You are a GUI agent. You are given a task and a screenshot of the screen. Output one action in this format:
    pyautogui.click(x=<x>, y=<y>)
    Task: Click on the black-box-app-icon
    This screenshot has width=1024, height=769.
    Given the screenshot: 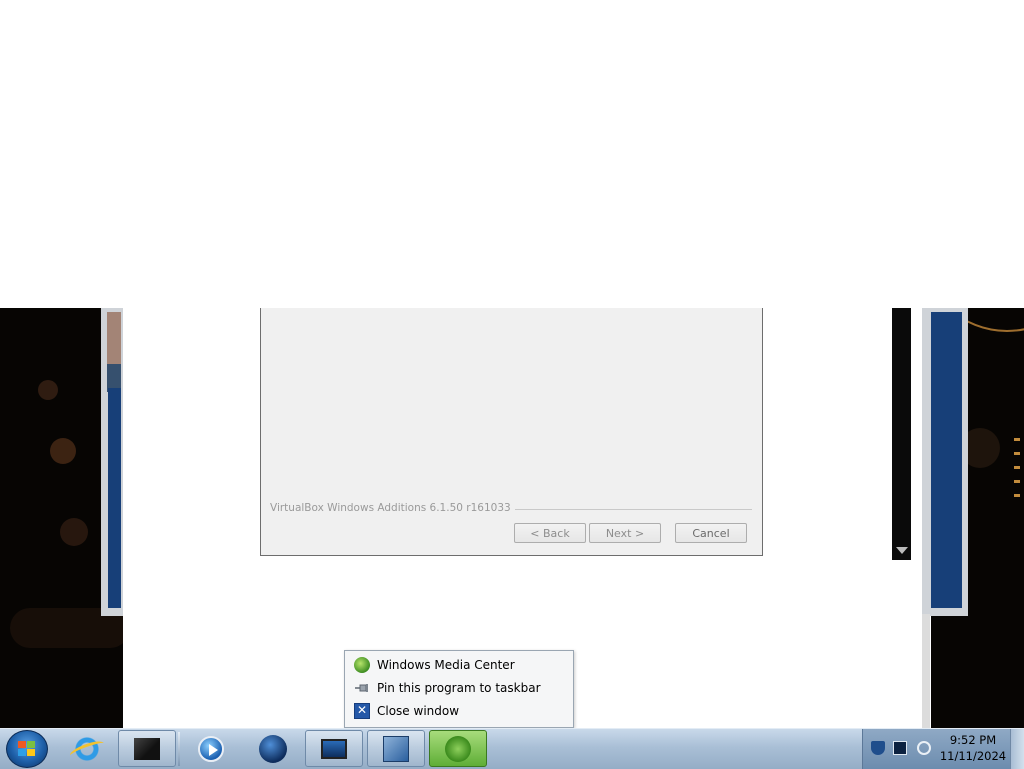 What is the action you would take?
    pyautogui.click(x=147, y=748)
    